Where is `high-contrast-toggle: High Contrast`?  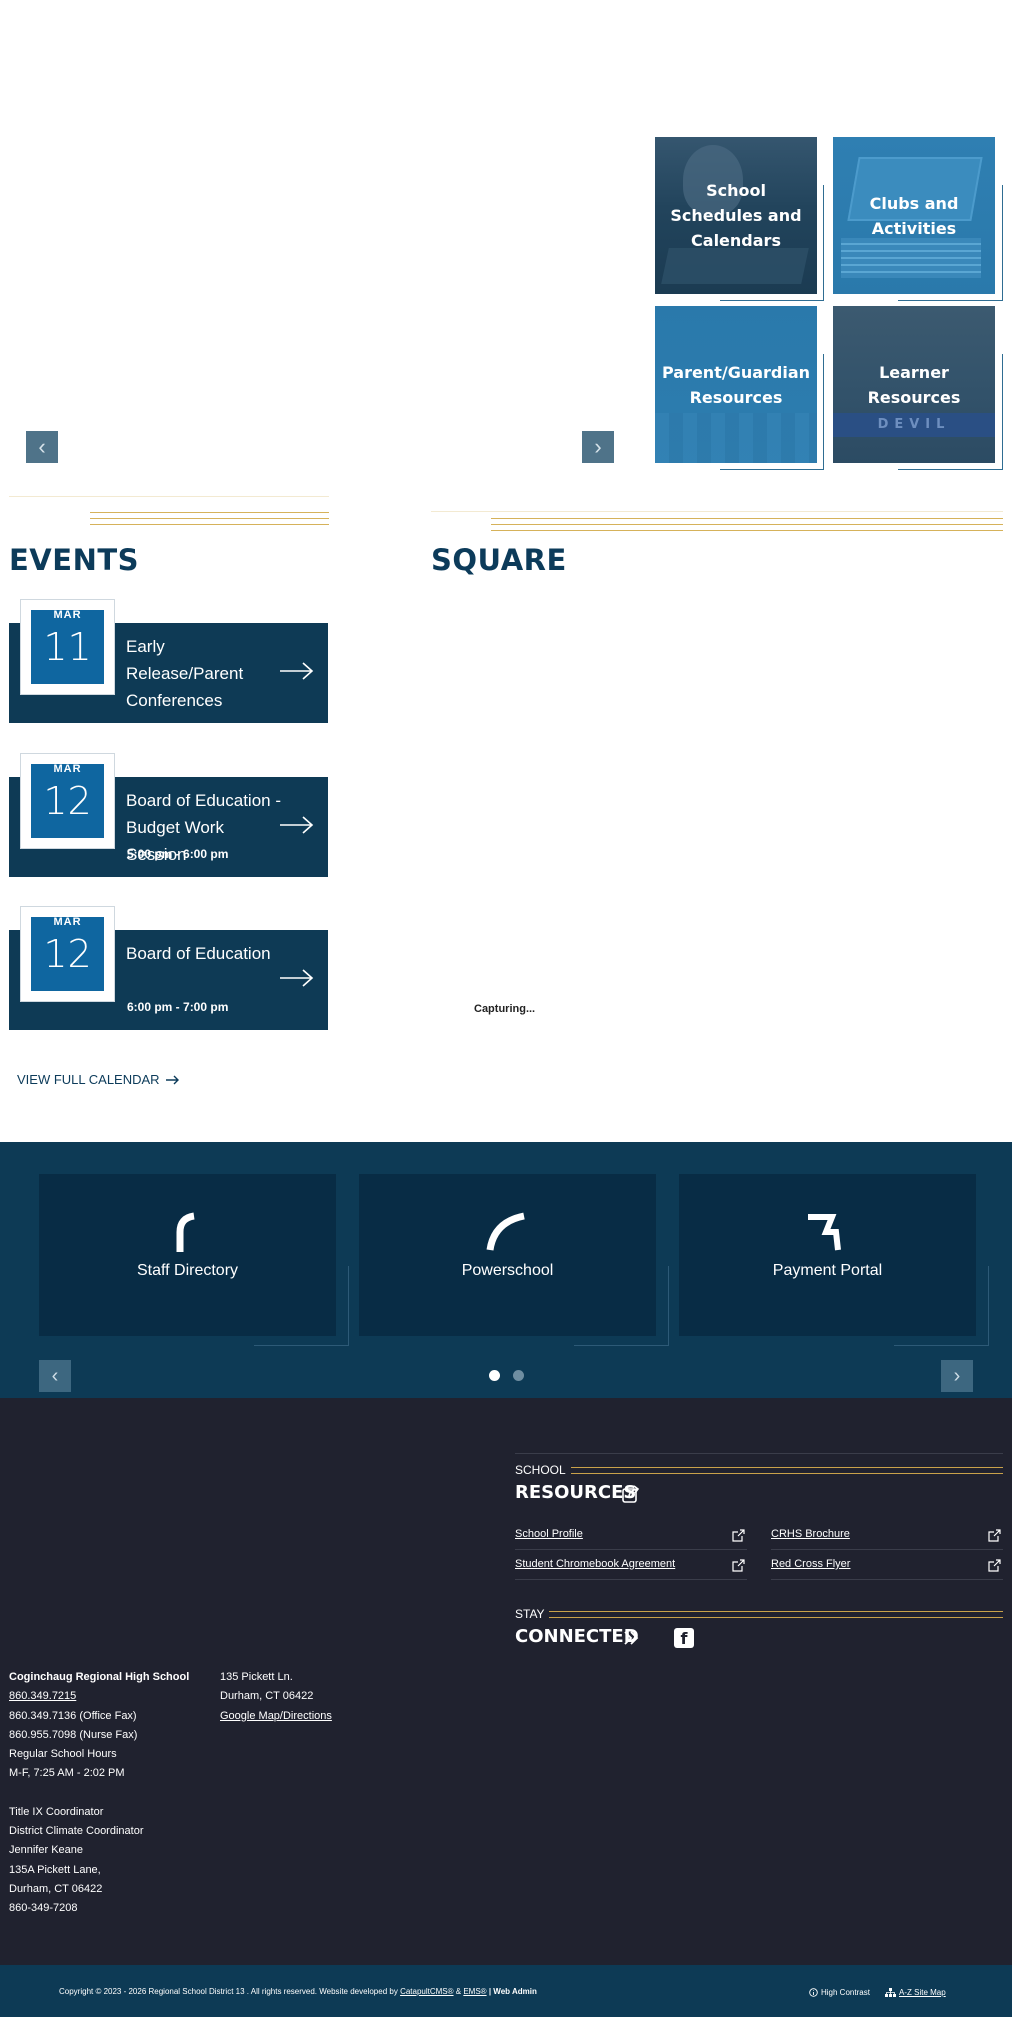 high-contrast-toggle: High Contrast is located at coordinates (839, 1992).